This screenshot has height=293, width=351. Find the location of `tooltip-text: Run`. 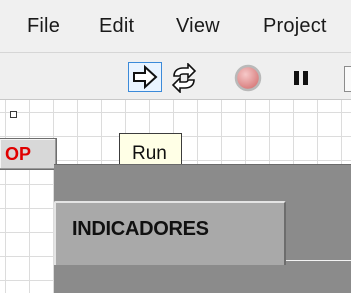

tooltip-text: Run is located at coordinates (149, 153).